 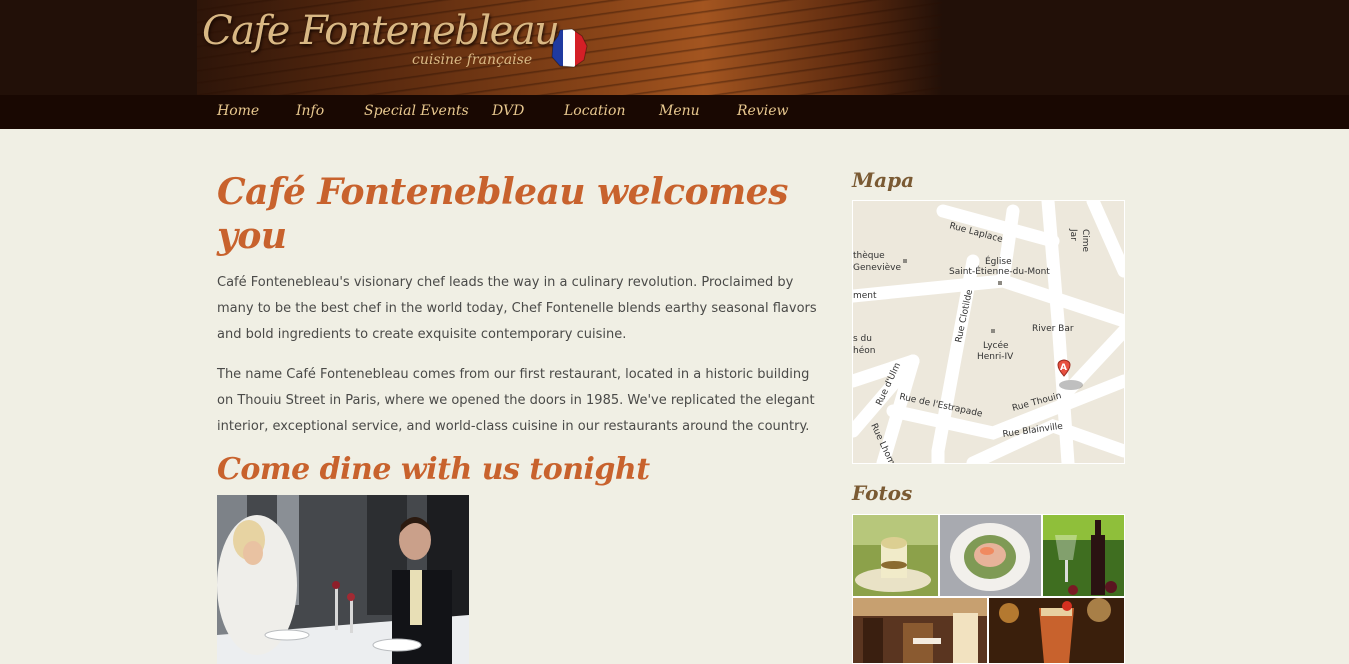 What do you see at coordinates (990, 555) in the screenshot?
I see `photo-thumb-seafood-plate` at bounding box center [990, 555].